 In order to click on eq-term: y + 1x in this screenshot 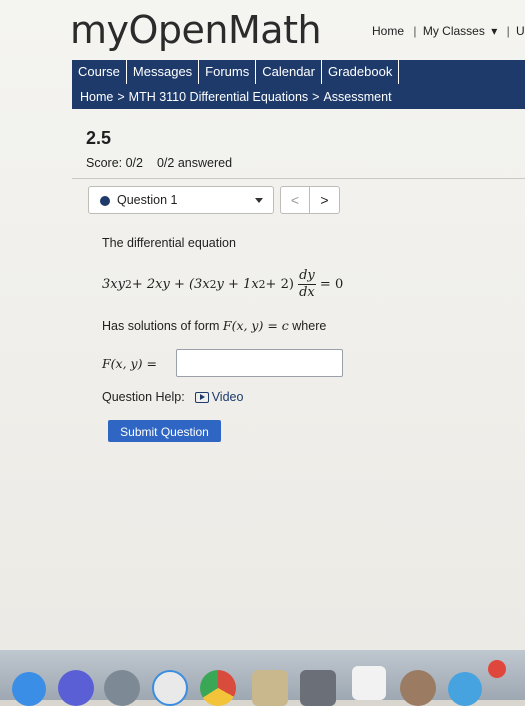, I will do `click(237, 284)`.